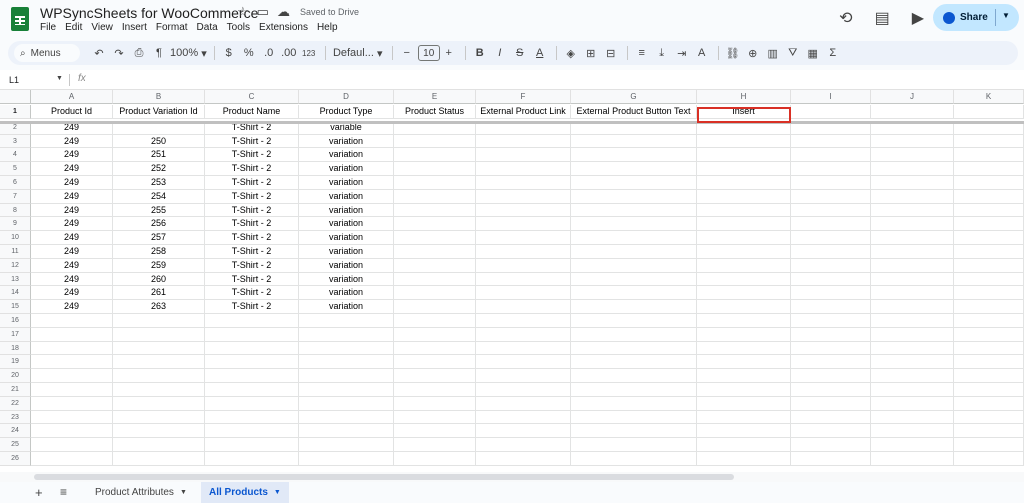  Describe the element at coordinates (1006, 15) in the screenshot. I see `share-dropdown-icon: ▼` at that location.